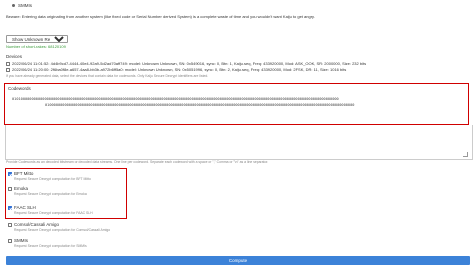 This screenshot has width=474, height=278. I want to click on codewords-label: Codewords, so click(19, 88).